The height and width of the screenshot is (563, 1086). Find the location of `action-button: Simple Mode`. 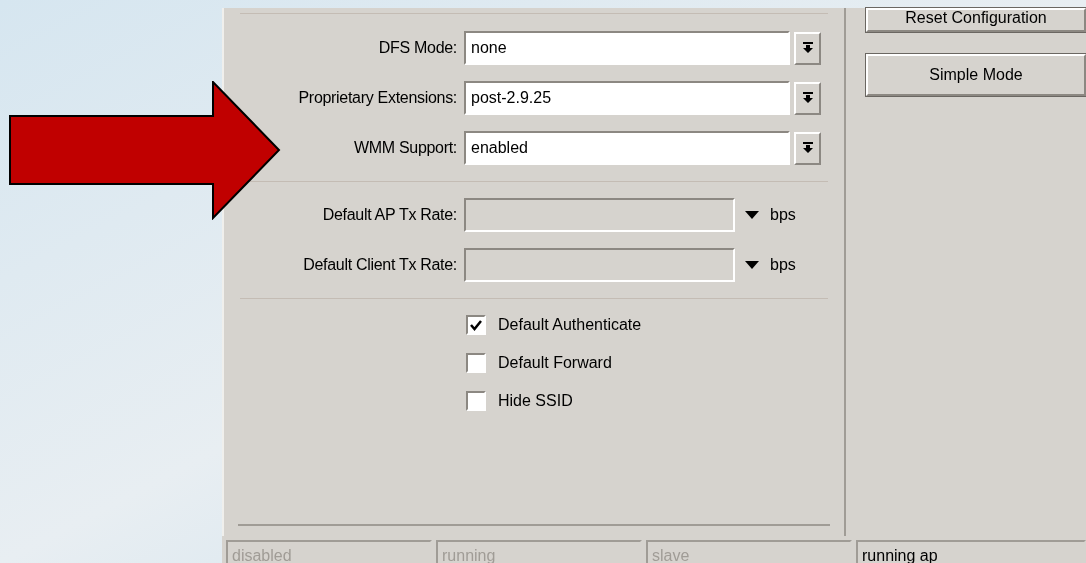

action-button: Simple Mode is located at coordinates (976, 75).